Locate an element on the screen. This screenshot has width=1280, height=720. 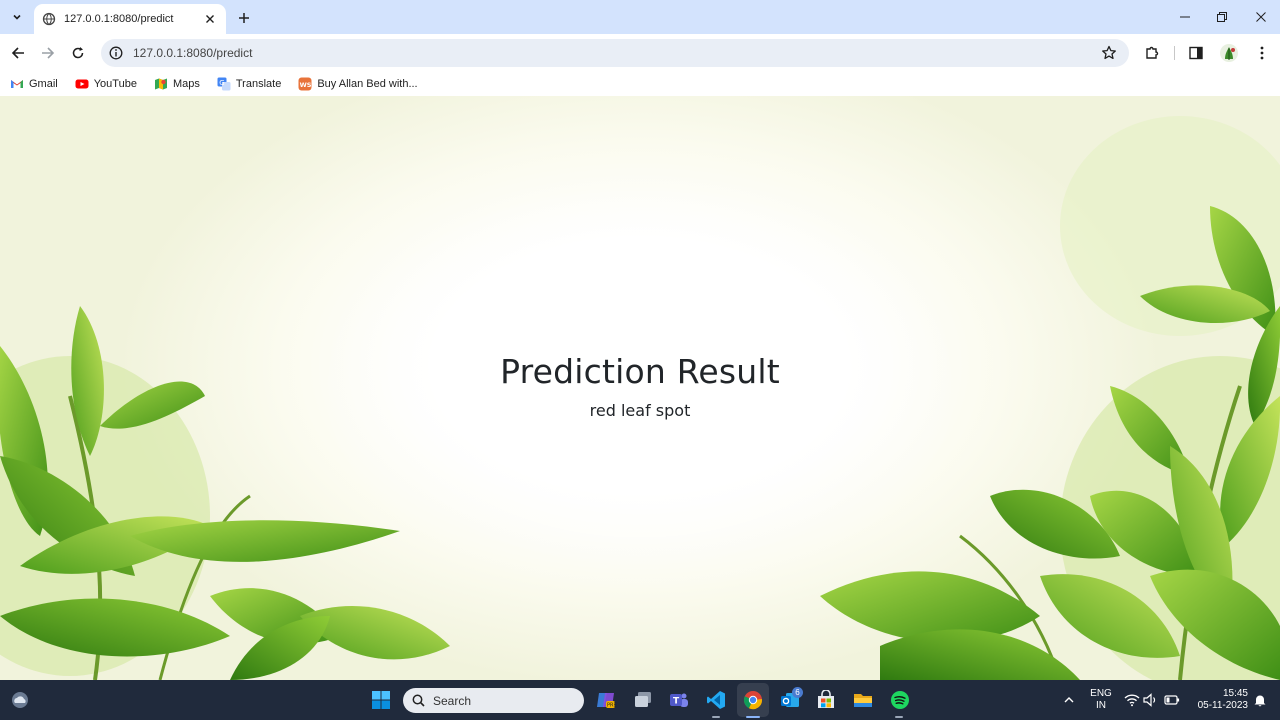
battery-icon is located at coordinates (1172, 700).